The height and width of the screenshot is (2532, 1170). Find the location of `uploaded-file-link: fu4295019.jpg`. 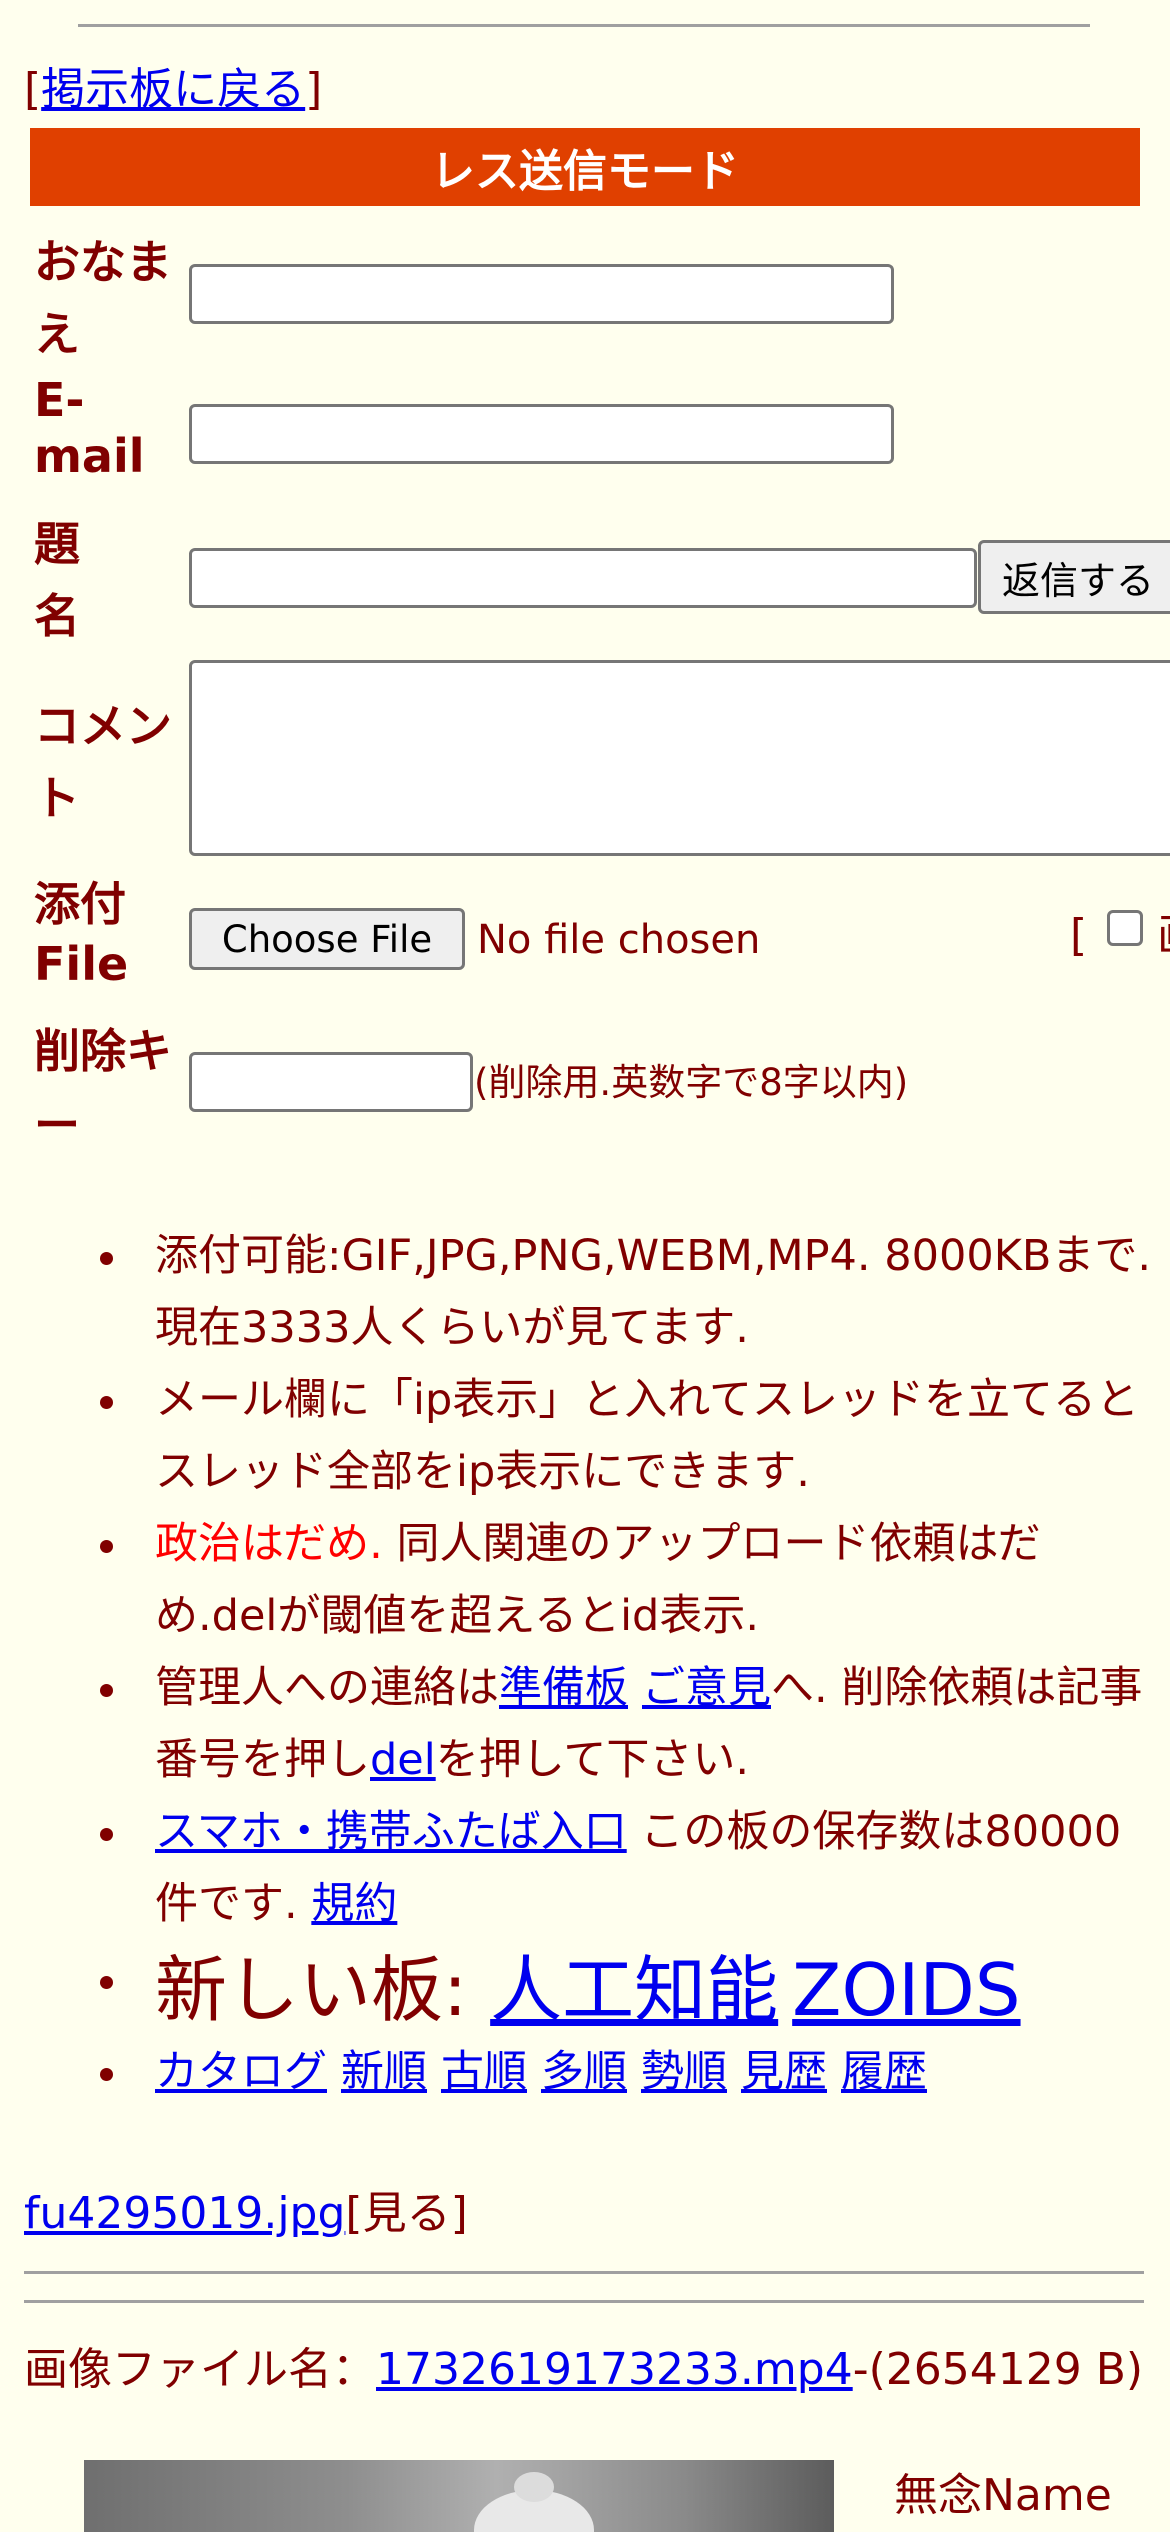

uploaded-file-link: fu4295019.jpg is located at coordinates (184, 2213).